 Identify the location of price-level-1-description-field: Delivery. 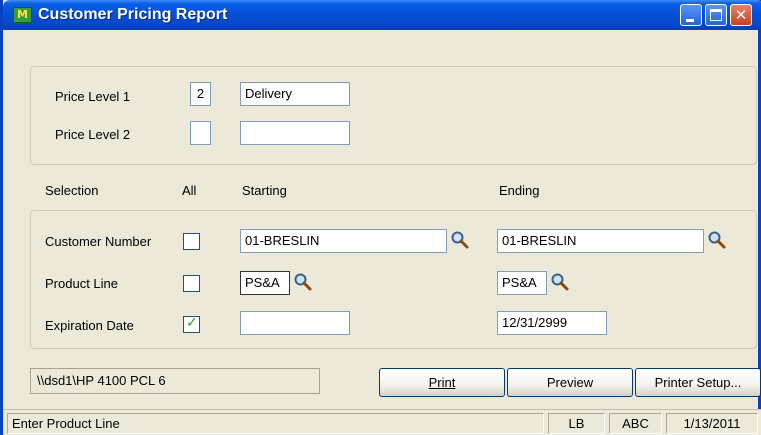
(295, 94).